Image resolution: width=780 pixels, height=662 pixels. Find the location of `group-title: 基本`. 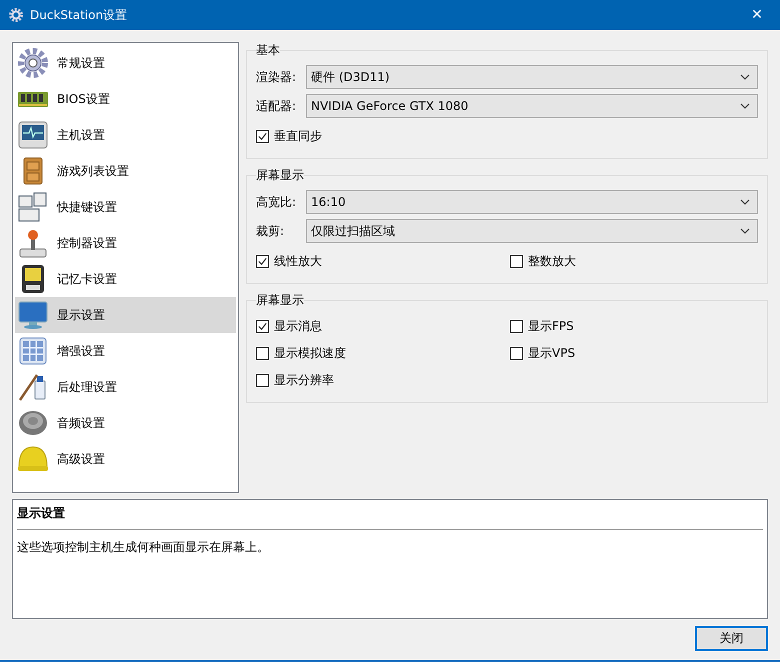

group-title: 基本 is located at coordinates (268, 50).